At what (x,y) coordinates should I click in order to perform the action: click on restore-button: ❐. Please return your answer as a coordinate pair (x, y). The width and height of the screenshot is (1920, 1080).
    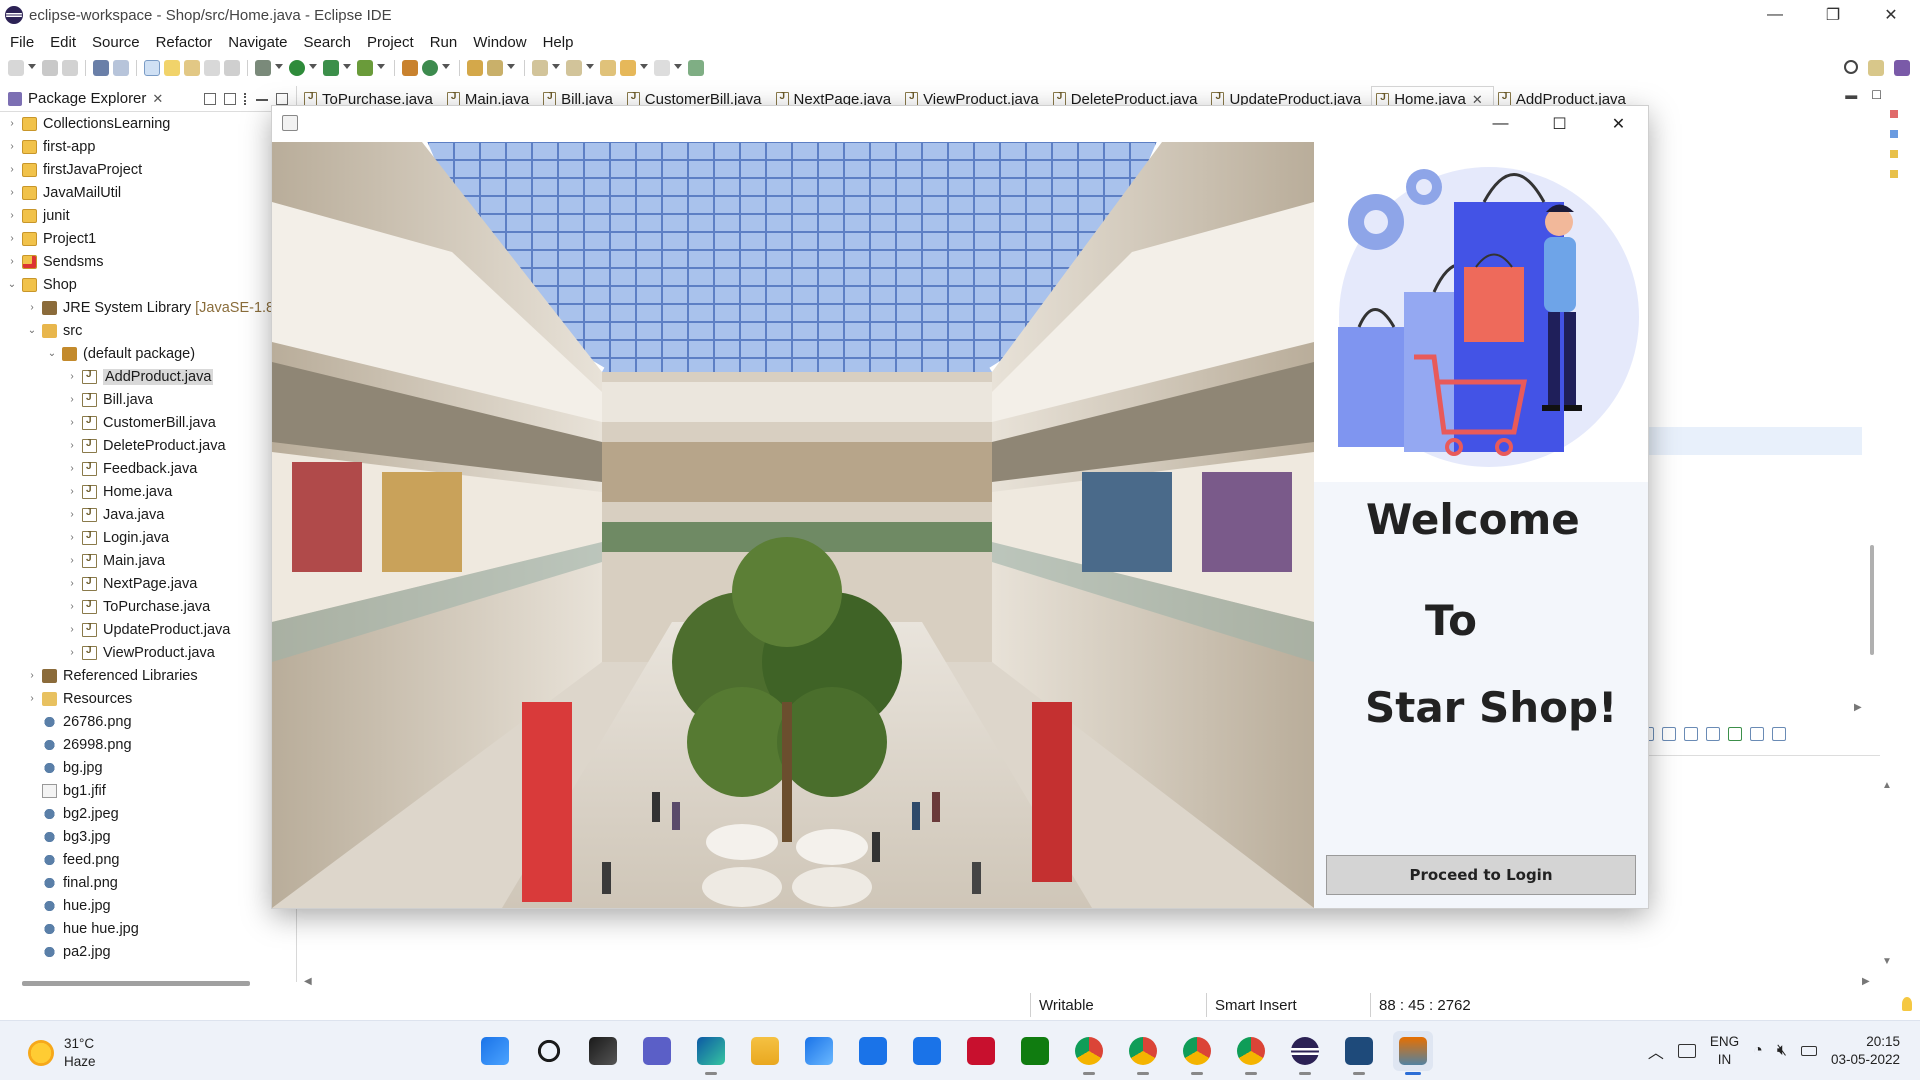
    Looking at the image, I should click on (1833, 15).